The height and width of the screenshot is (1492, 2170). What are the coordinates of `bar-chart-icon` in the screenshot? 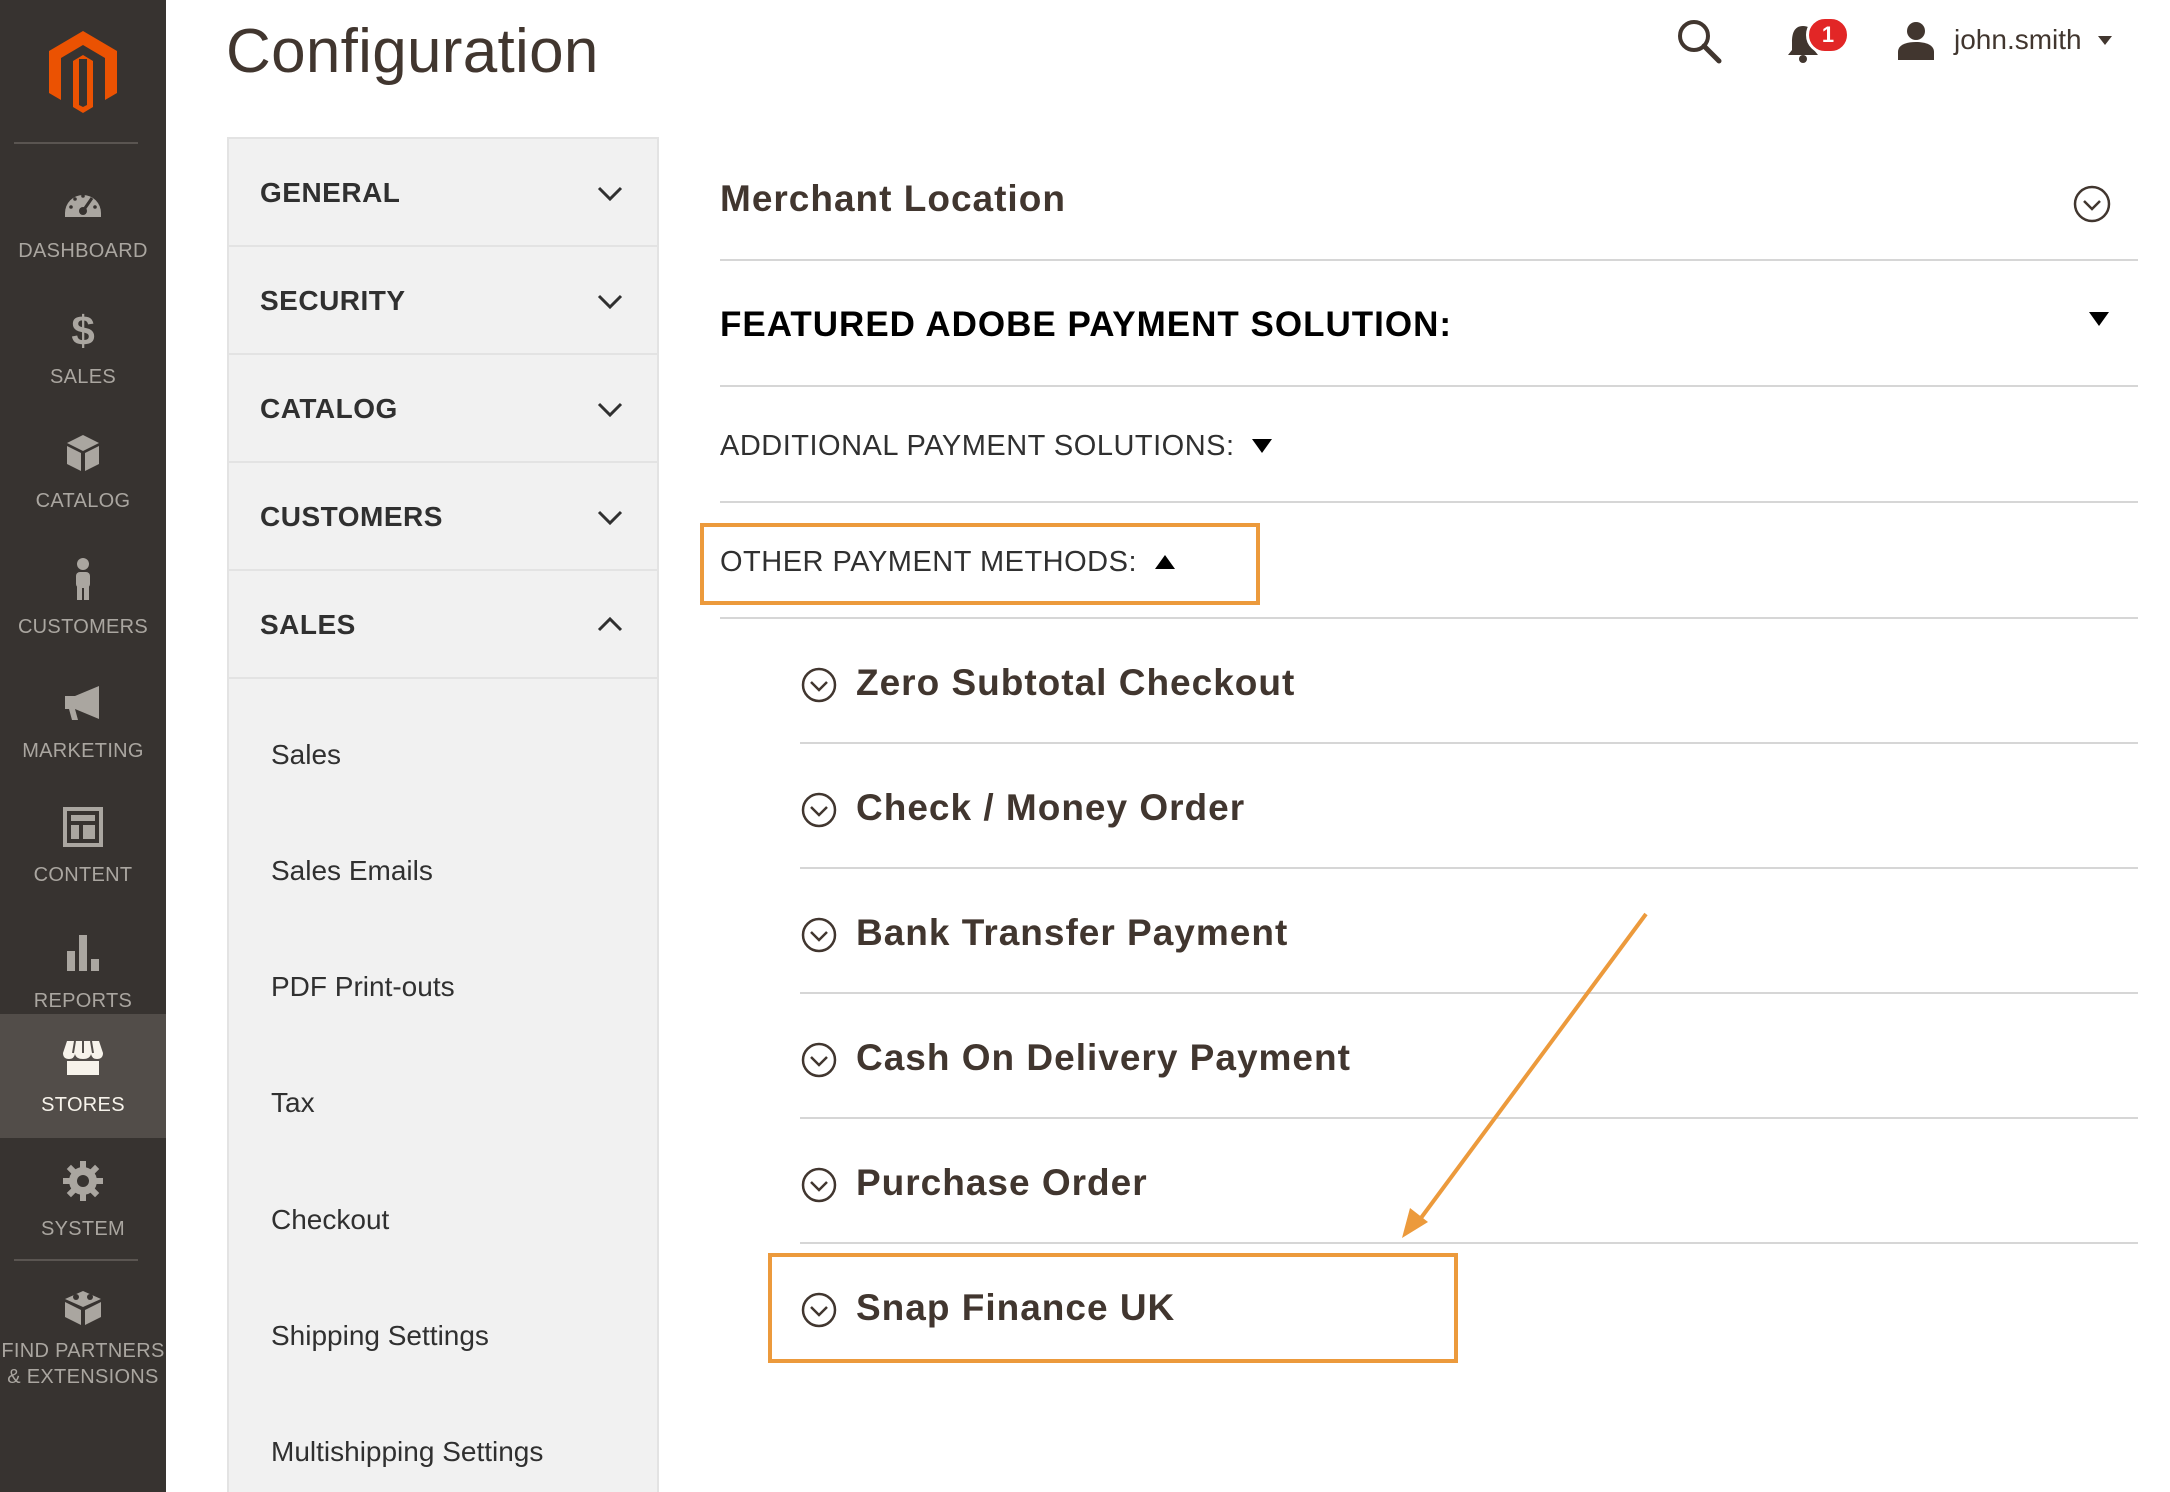 It's located at (83, 953).